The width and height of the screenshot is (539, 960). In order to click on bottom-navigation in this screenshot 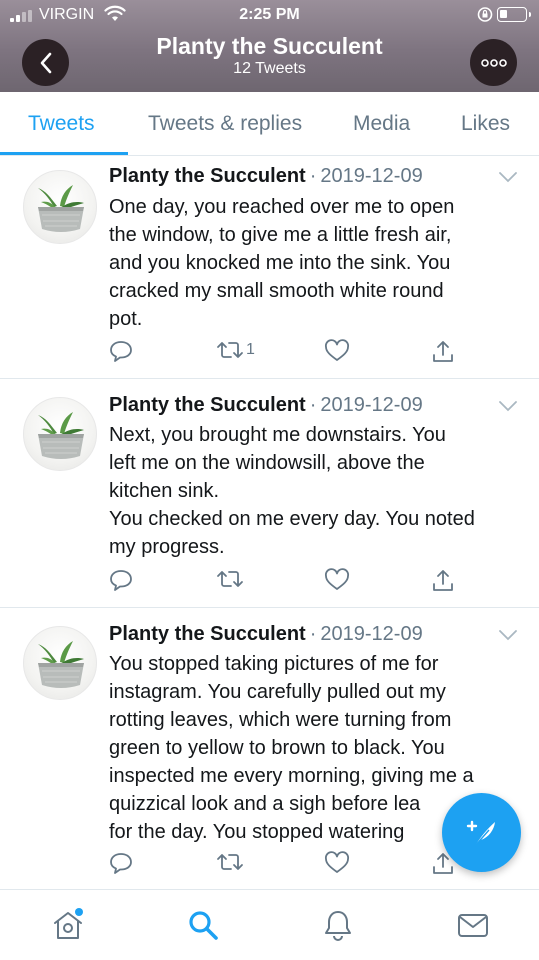, I will do `click(269, 924)`.